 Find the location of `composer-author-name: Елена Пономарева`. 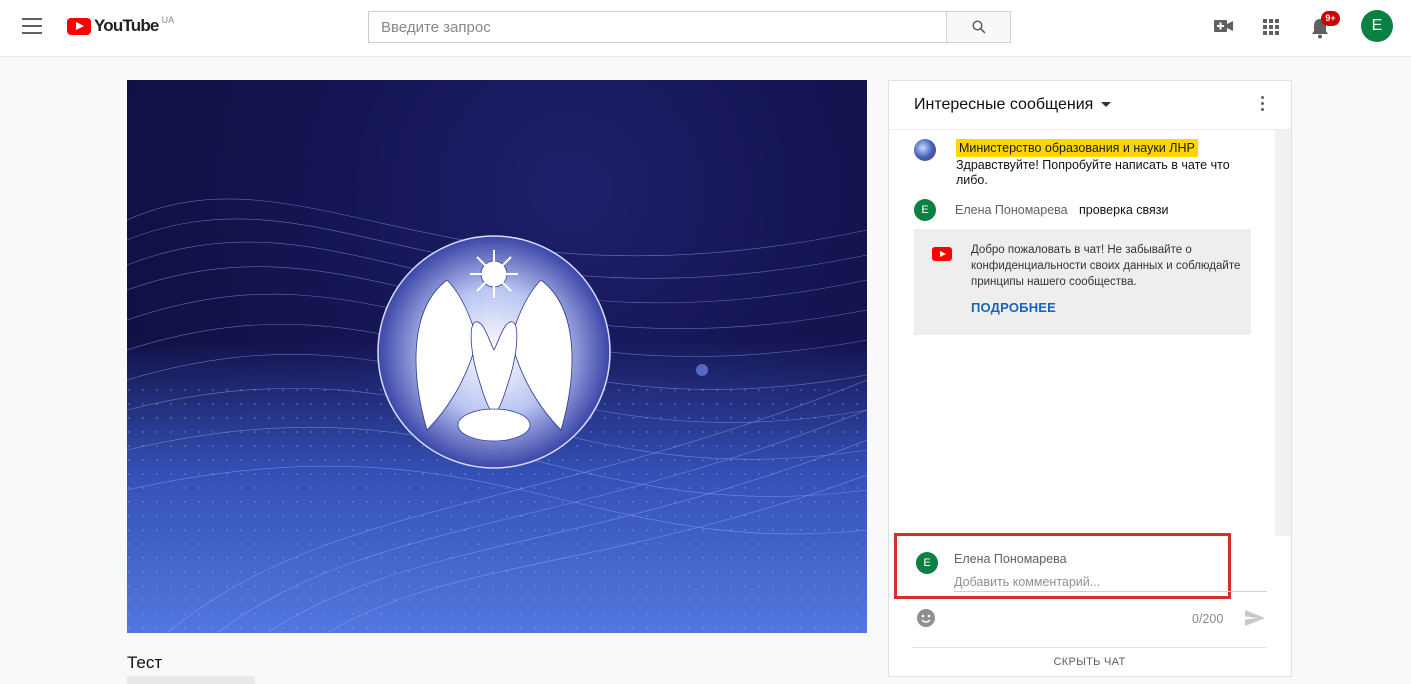

composer-author-name: Елена Пономарева is located at coordinates (1010, 559).